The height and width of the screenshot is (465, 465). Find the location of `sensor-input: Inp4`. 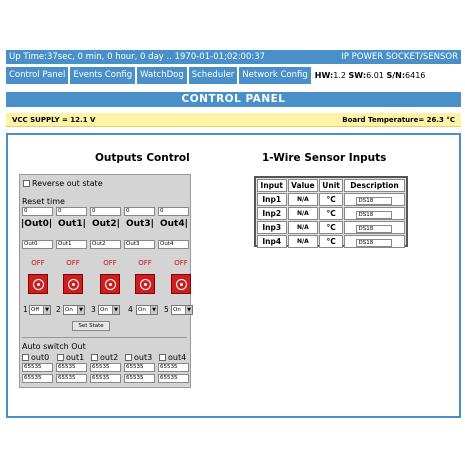

sensor-input: Inp4 is located at coordinates (272, 241).